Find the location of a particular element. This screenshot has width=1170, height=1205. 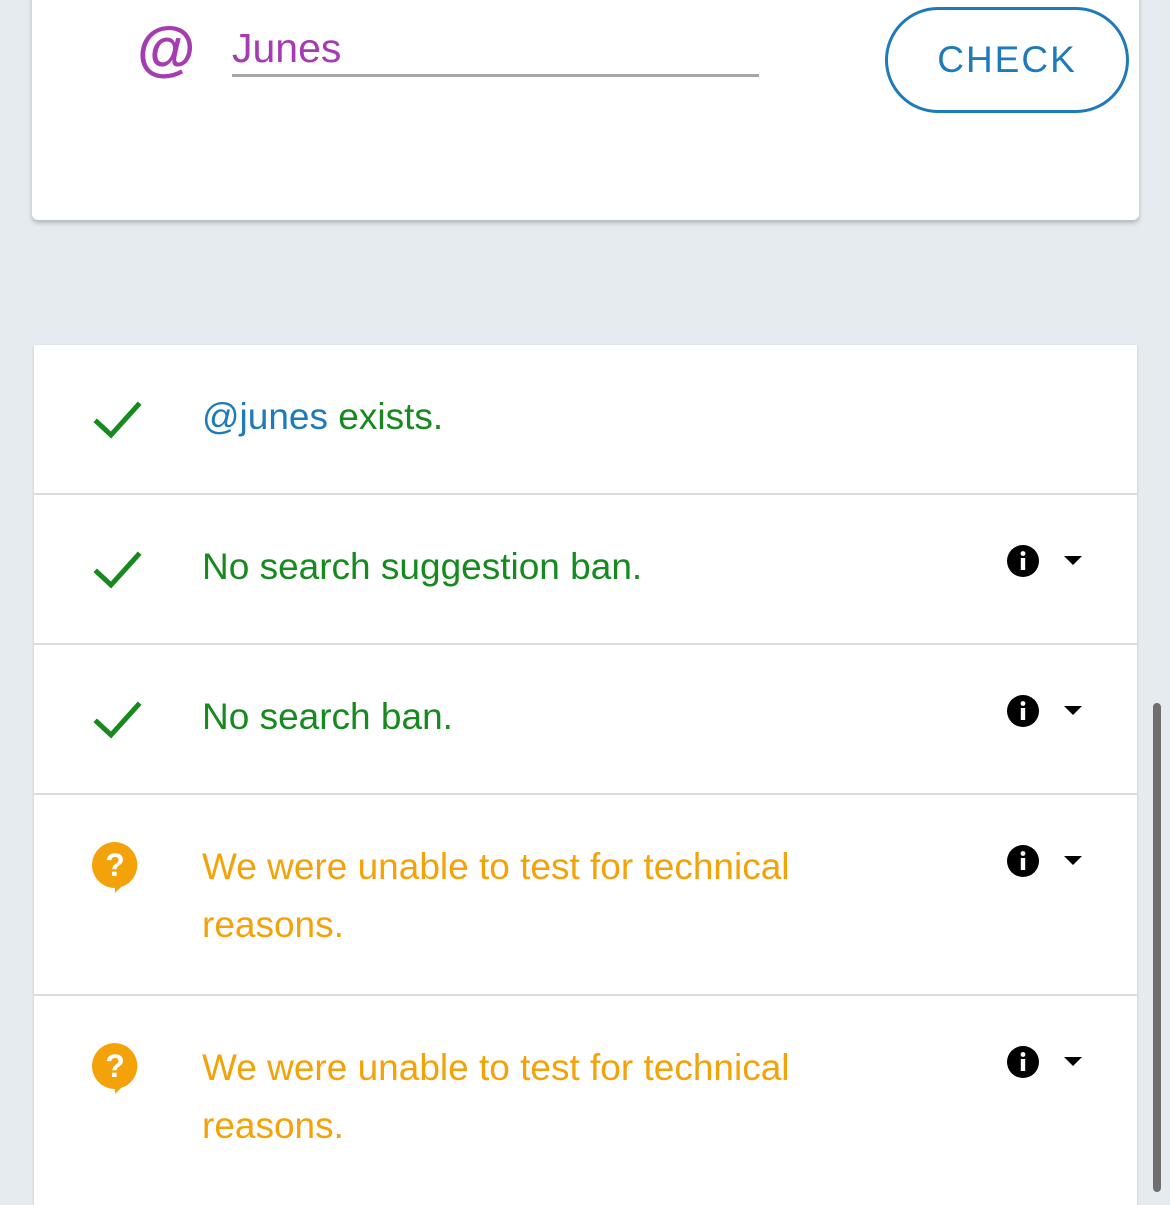

result-text-exists: @junes exists. is located at coordinates (322, 417).